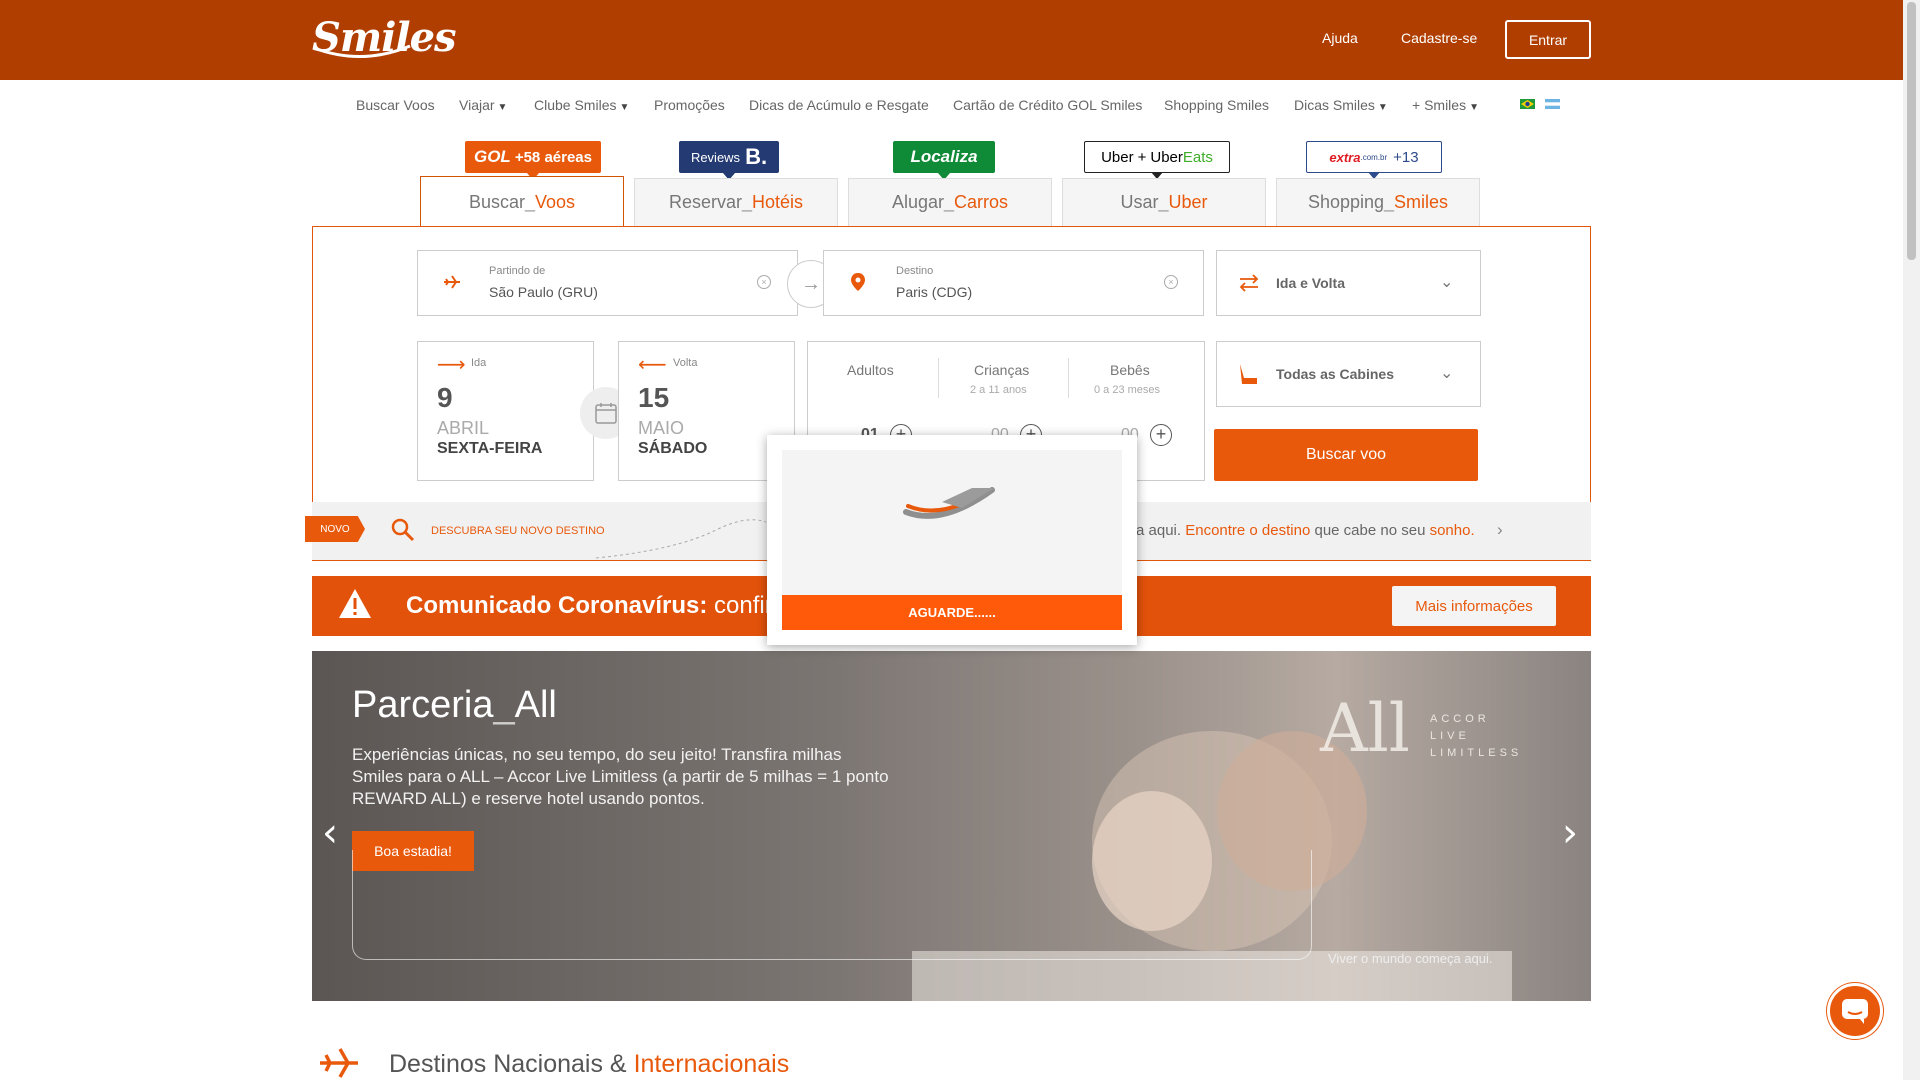  Describe the element at coordinates (981, 202) in the screenshot. I see `tab-label-highlight: Carros` at that location.